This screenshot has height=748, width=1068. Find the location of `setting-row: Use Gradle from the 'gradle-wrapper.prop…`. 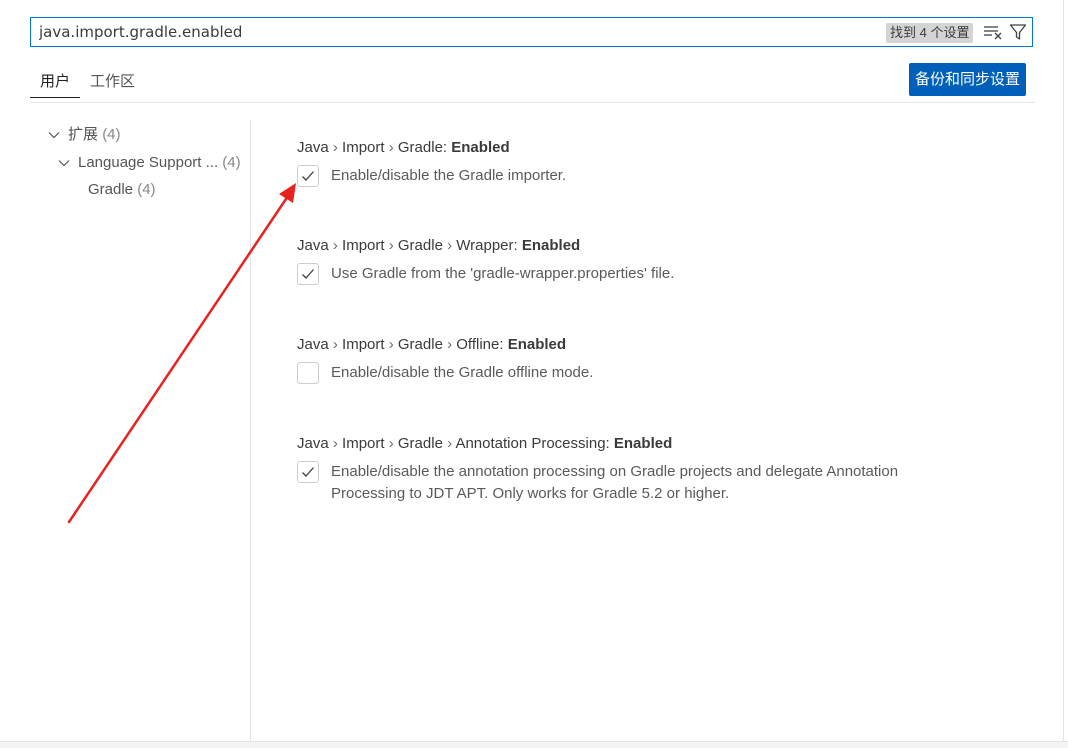

setting-row: Use Gradle from the 'gradle-wrapper.prop… is located at coordinates (667, 274).